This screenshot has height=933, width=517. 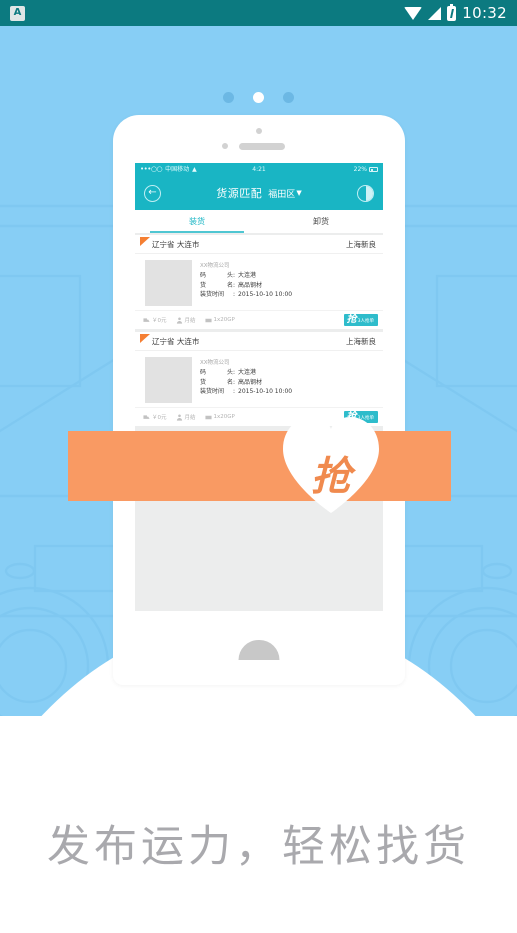 I want to click on home-button-icon, so click(x=259, y=650).